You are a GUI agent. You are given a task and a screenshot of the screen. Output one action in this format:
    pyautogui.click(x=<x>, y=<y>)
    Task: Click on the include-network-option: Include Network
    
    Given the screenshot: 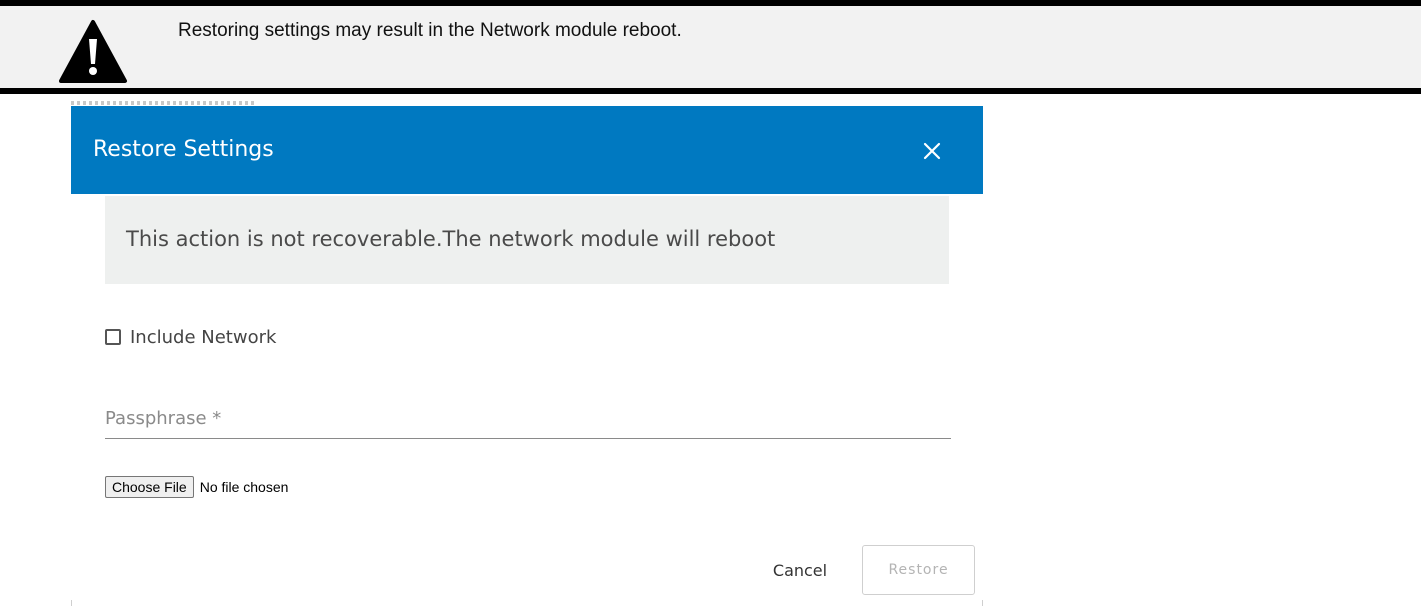 What is the action you would take?
    pyautogui.click(x=190, y=337)
    